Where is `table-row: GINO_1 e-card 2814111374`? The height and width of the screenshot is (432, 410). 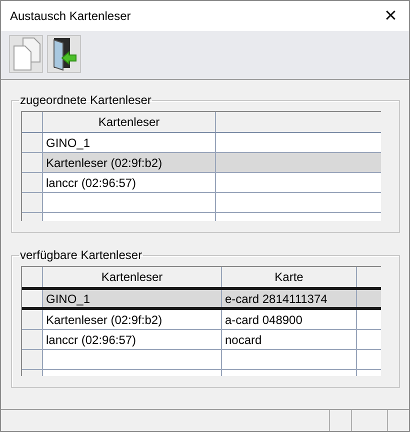 table-row: GINO_1 e-card 2814111374 is located at coordinates (201, 298).